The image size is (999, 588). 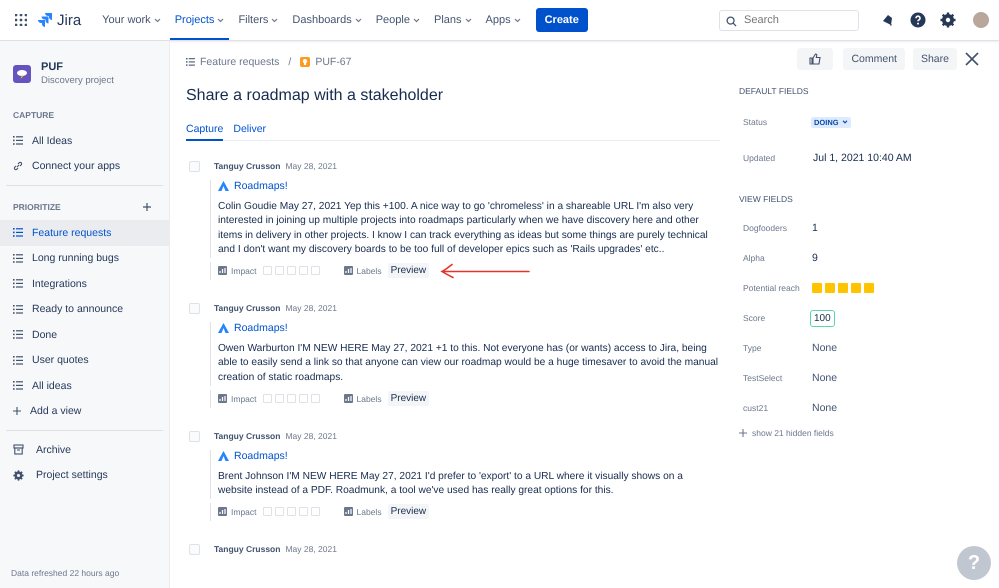 What do you see at coordinates (562, 20) in the screenshot?
I see `create-button: Create` at bounding box center [562, 20].